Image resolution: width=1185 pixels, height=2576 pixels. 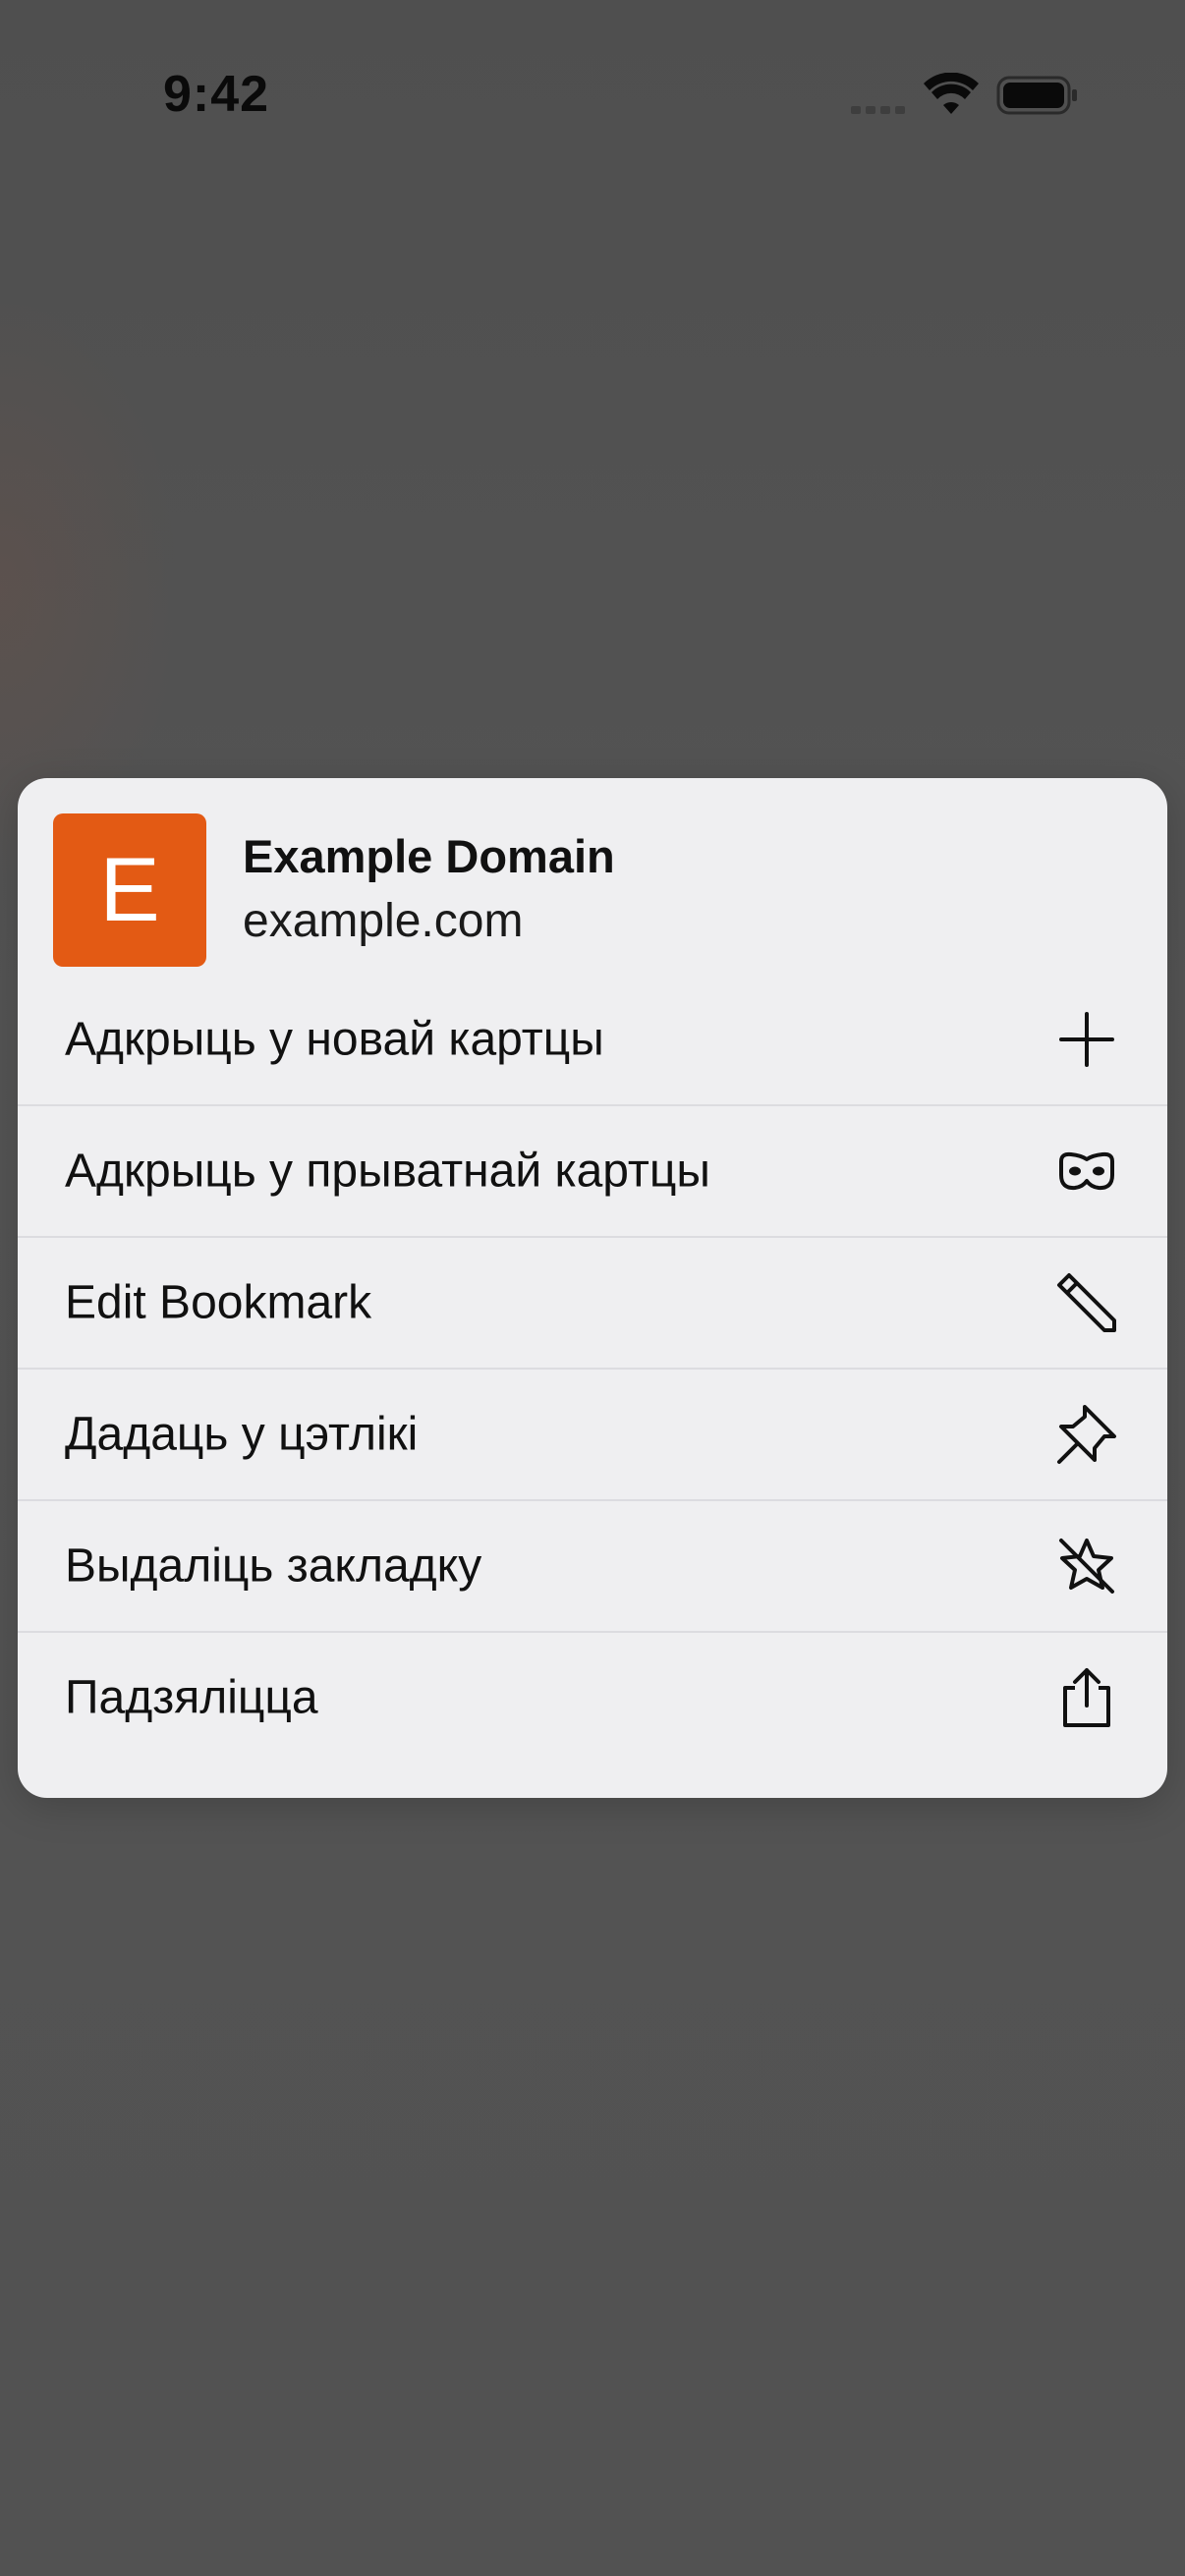 What do you see at coordinates (130, 890) in the screenshot?
I see `site-favicon: E` at bounding box center [130, 890].